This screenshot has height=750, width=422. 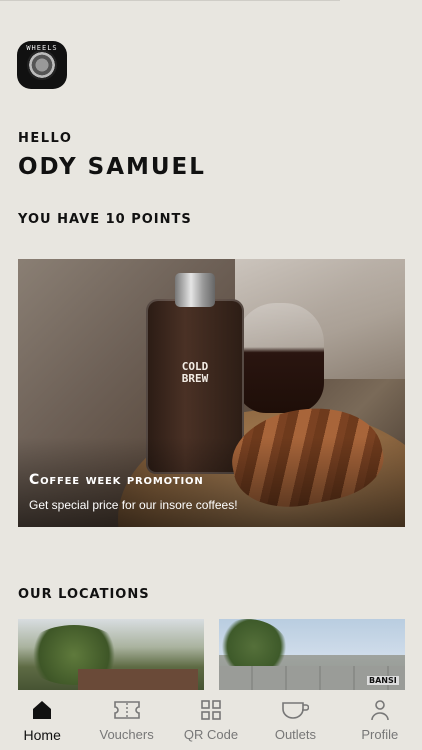 I want to click on bottle-cap-image, so click(x=195, y=290).